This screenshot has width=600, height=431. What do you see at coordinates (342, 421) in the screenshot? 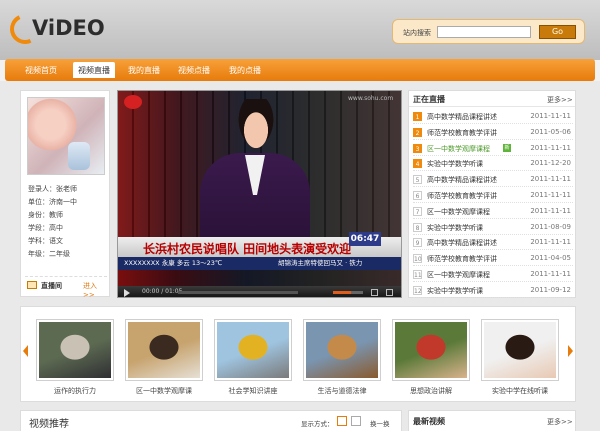
I see `grid-view-icon` at bounding box center [342, 421].